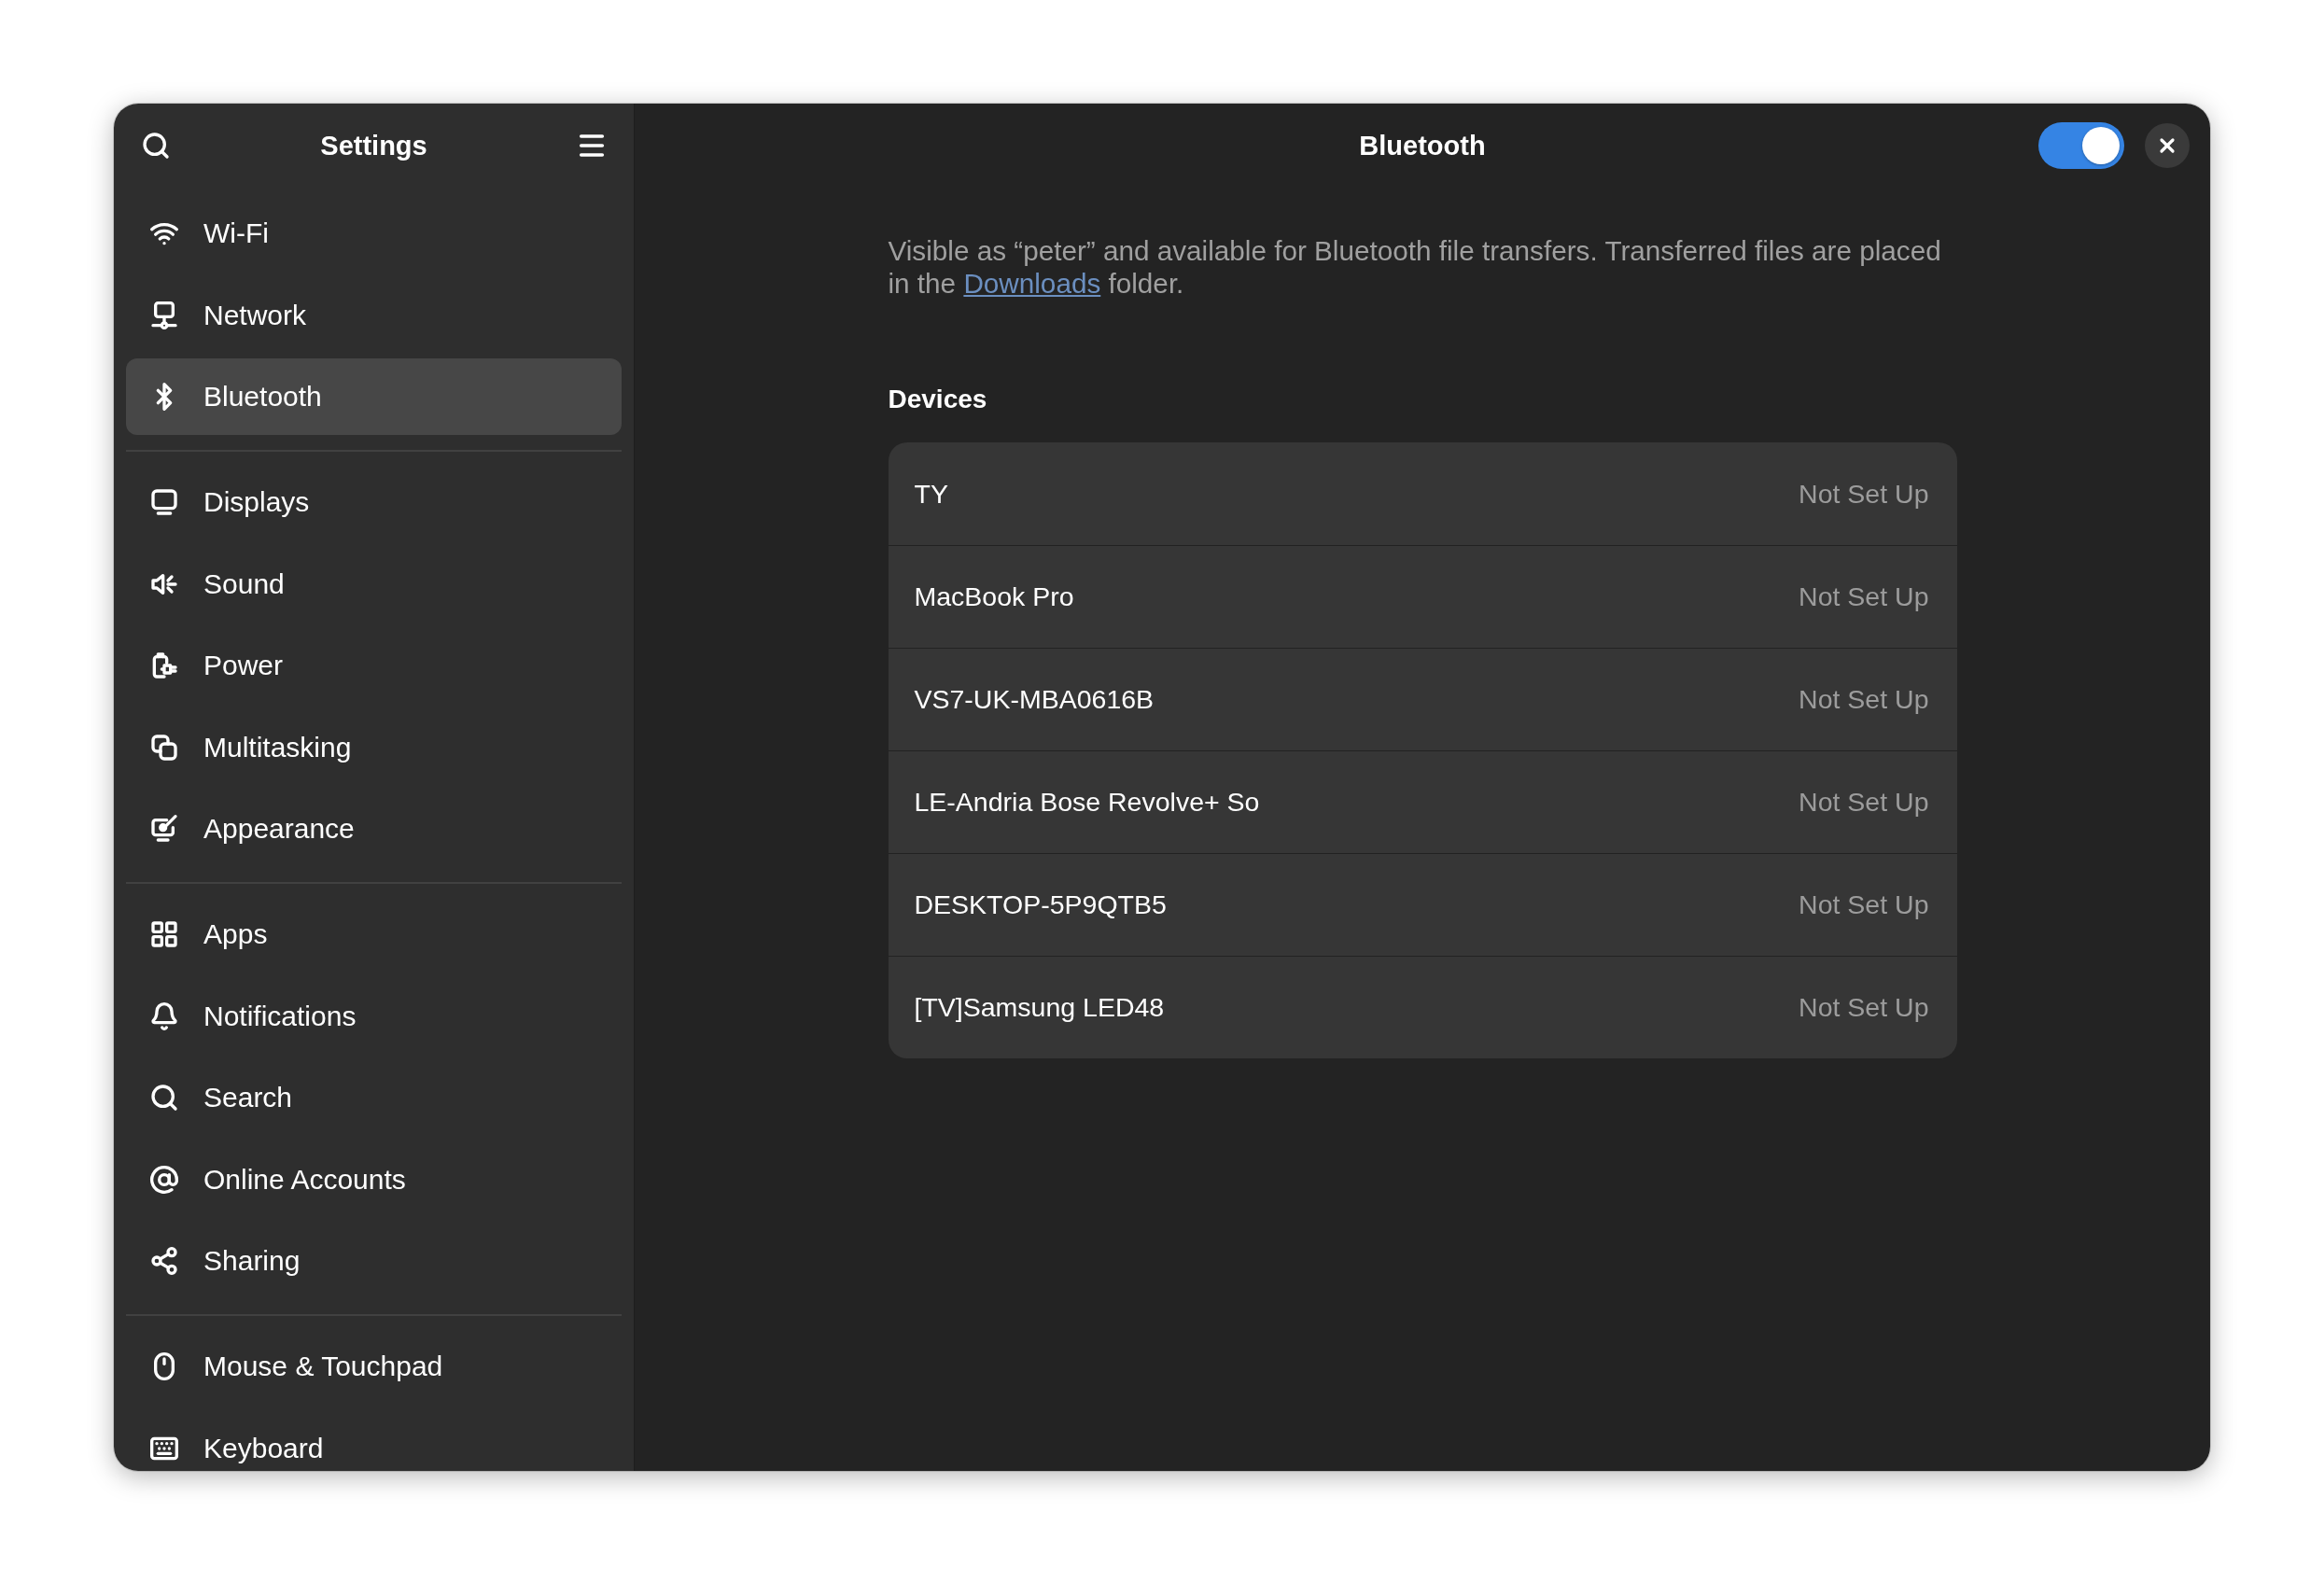 This screenshot has width=2324, height=1596. I want to click on device-row: VS7-UK-MBA0616B Not Set Up, so click(1422, 699).